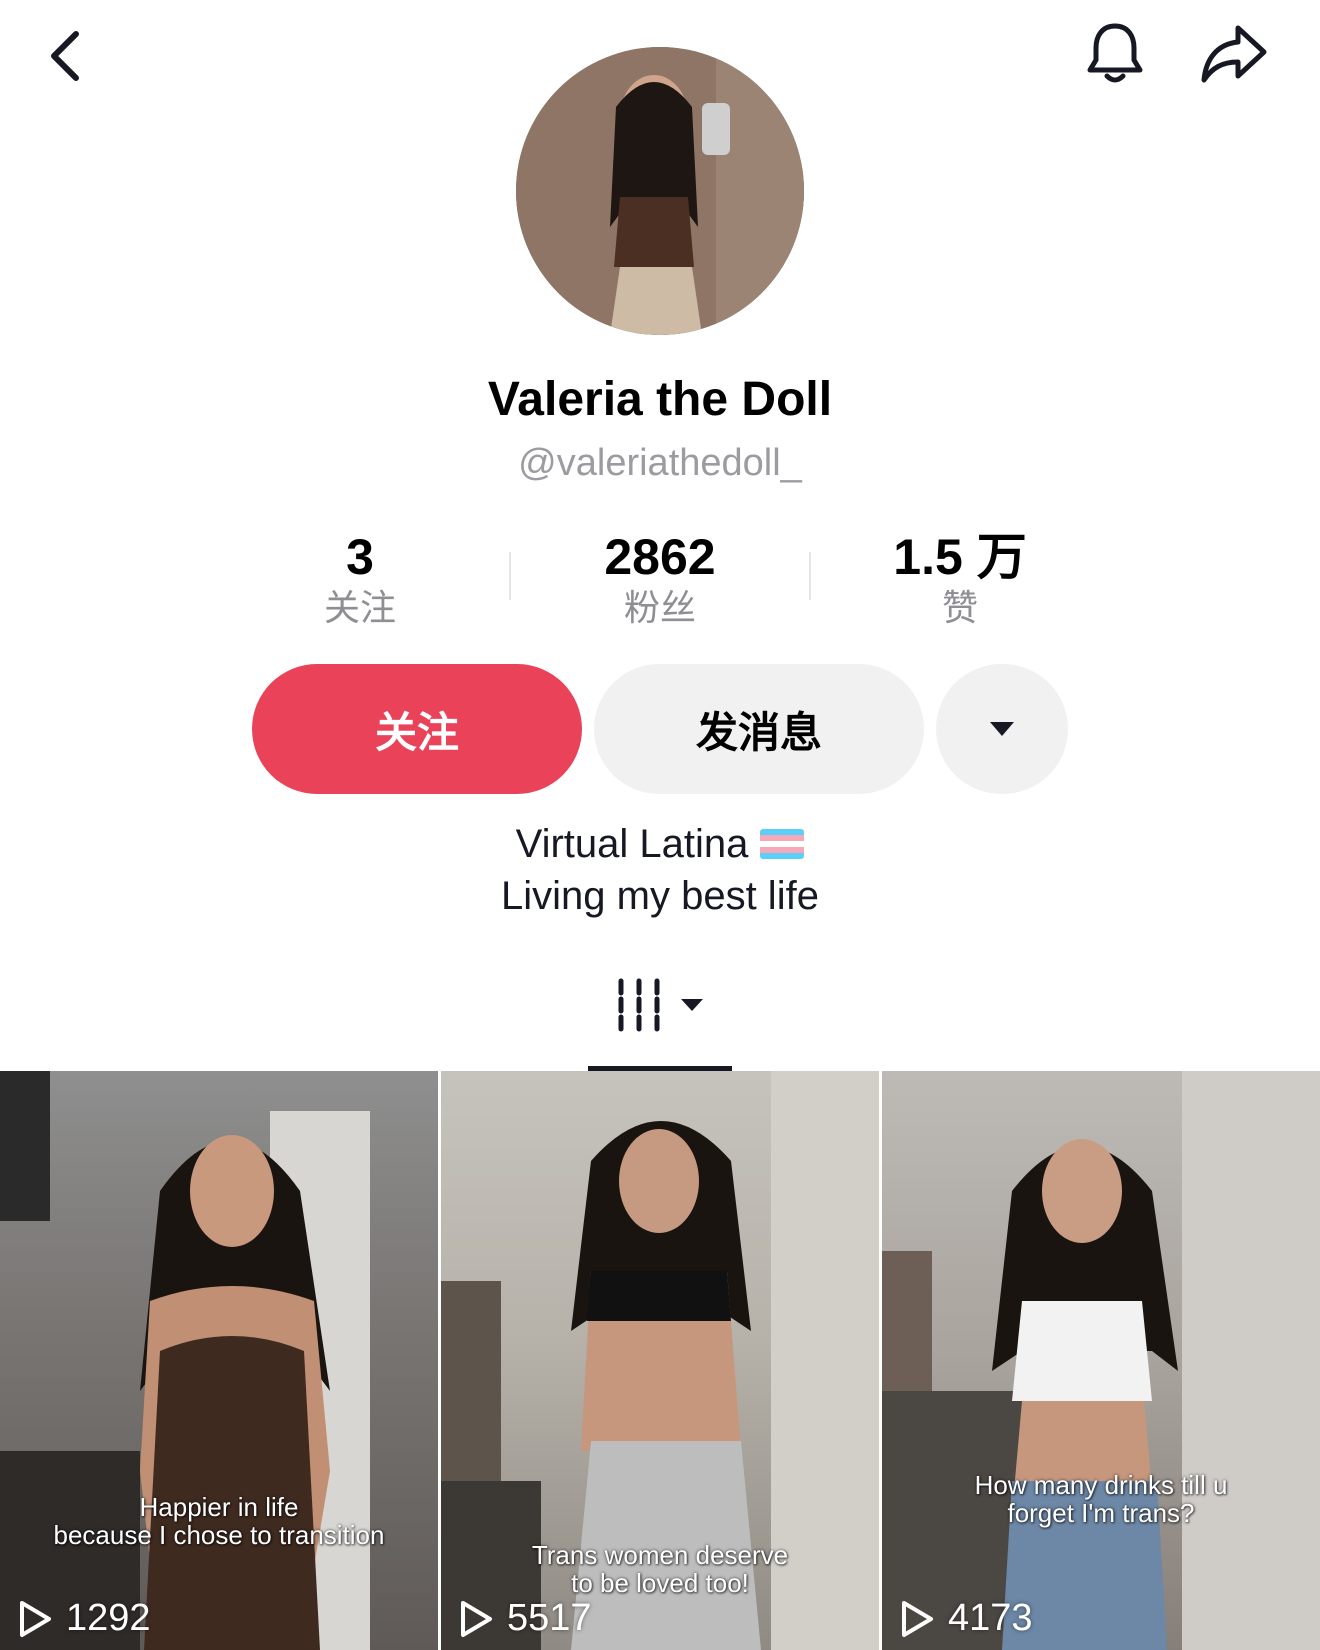 The width and height of the screenshot is (1320, 1650). Describe the element at coordinates (660, 399) in the screenshot. I see `display-name: Valeria the Doll` at that location.